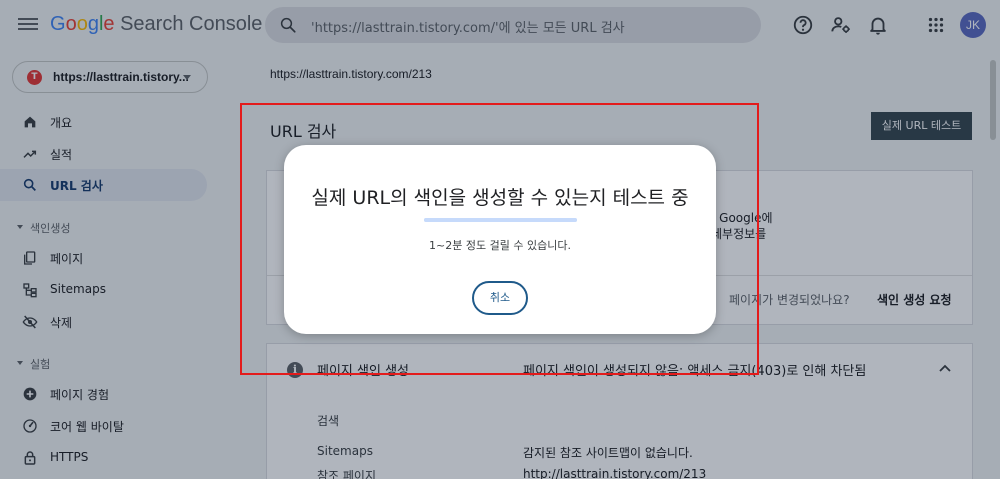 This screenshot has height=479, width=1000. Describe the element at coordinates (500, 298) in the screenshot. I see `cancel-button: 취소` at that location.